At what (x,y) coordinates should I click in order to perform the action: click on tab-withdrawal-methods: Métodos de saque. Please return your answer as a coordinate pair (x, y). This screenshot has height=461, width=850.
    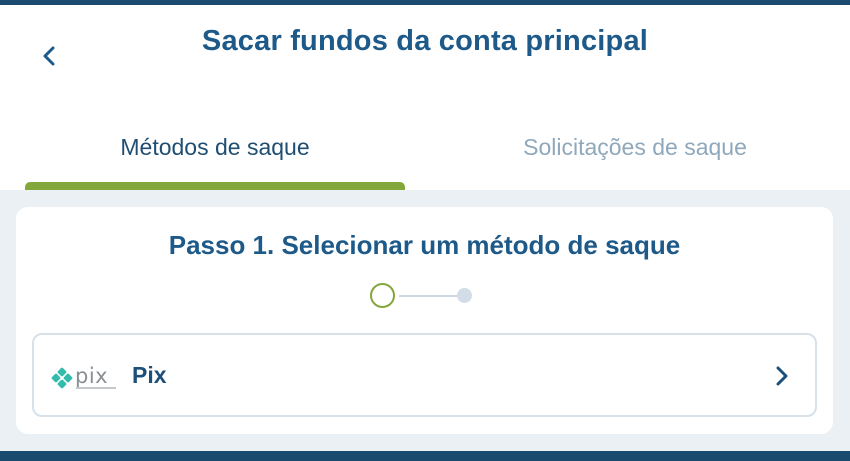
    Looking at the image, I should click on (215, 147).